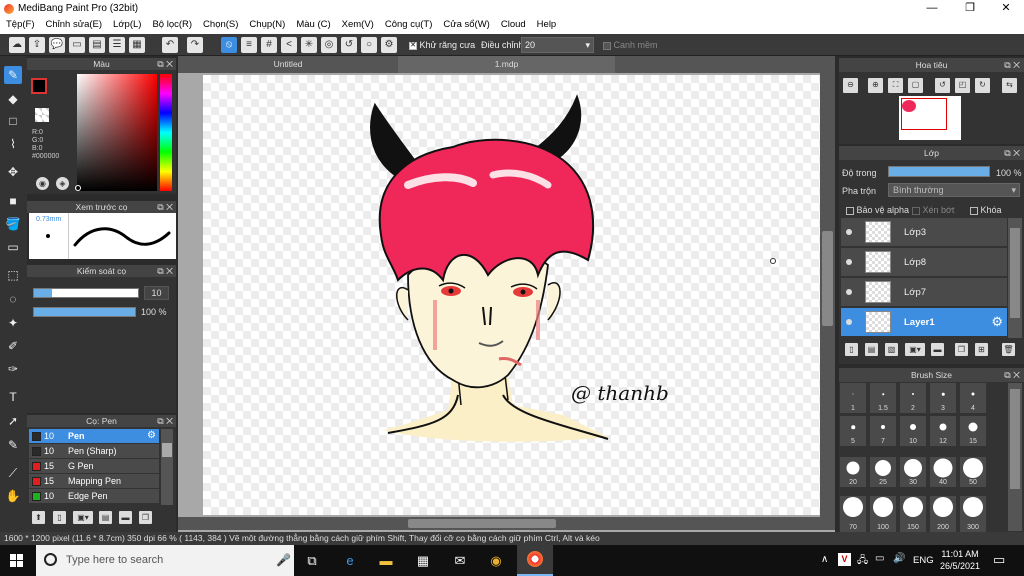 The image size is (1024, 576). Describe the element at coordinates (607, 45) in the screenshot. I see `edge-checkbox` at that location.